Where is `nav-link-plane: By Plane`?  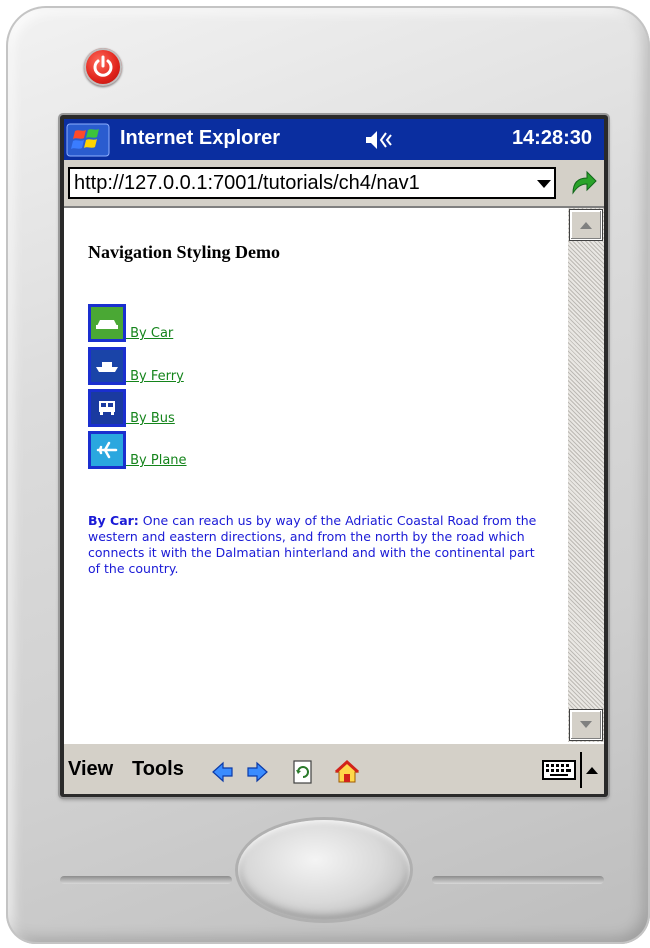
nav-link-plane: By Plane is located at coordinates (156, 460).